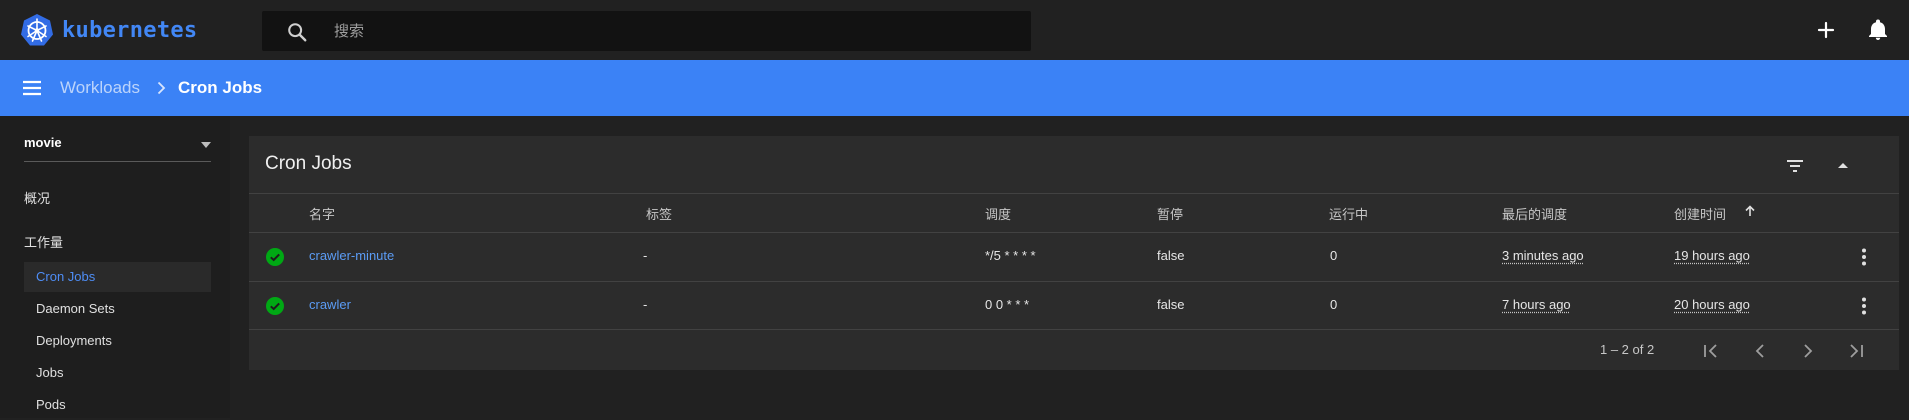 Image resolution: width=1909 pixels, height=420 pixels. Describe the element at coordinates (117, 309) in the screenshot. I see `sidebar-item-daemon-sets: Daemon Sets` at that location.